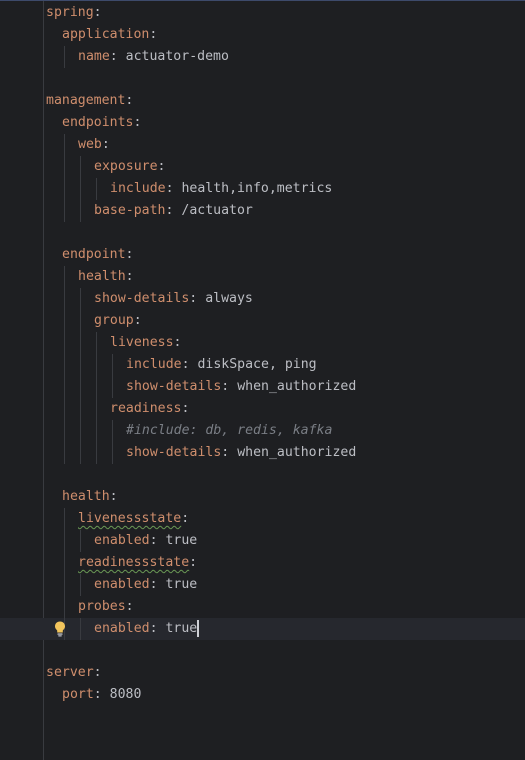 Image resolution: width=525 pixels, height=760 pixels. I want to click on yaml-key: port, so click(78, 694).